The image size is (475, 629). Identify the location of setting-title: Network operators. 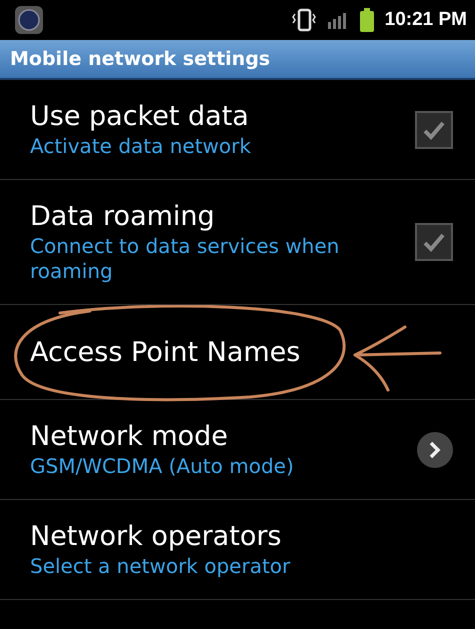
(241, 536).